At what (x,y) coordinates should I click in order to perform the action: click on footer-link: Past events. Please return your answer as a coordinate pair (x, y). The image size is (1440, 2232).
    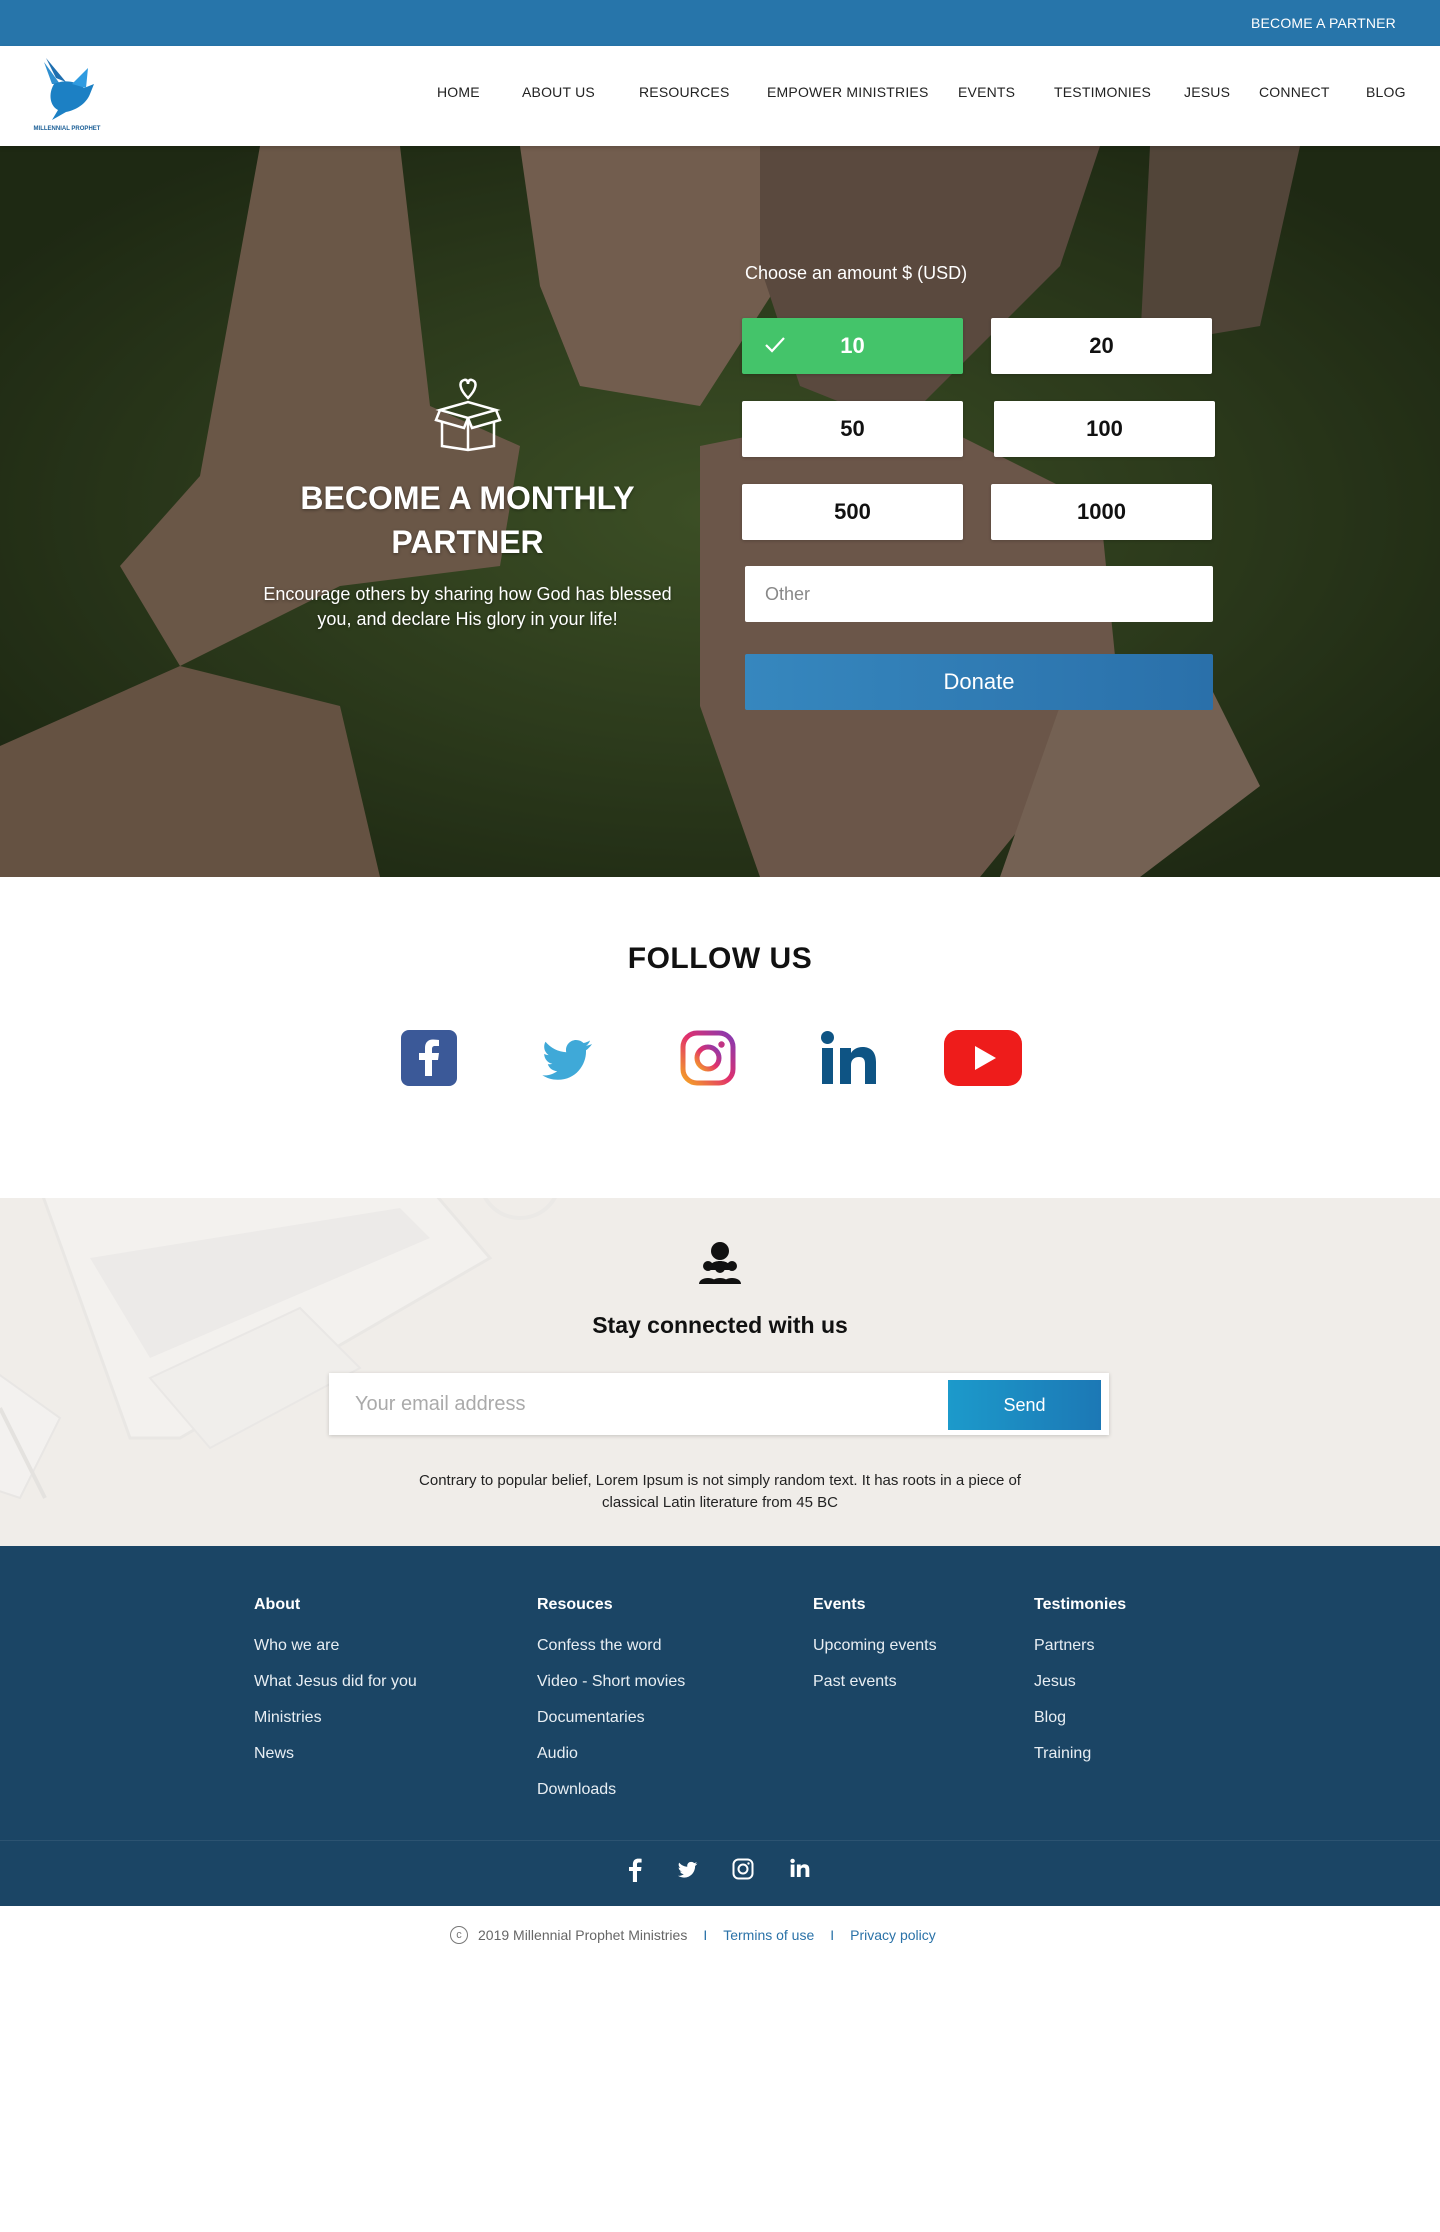
    Looking at the image, I should click on (875, 1682).